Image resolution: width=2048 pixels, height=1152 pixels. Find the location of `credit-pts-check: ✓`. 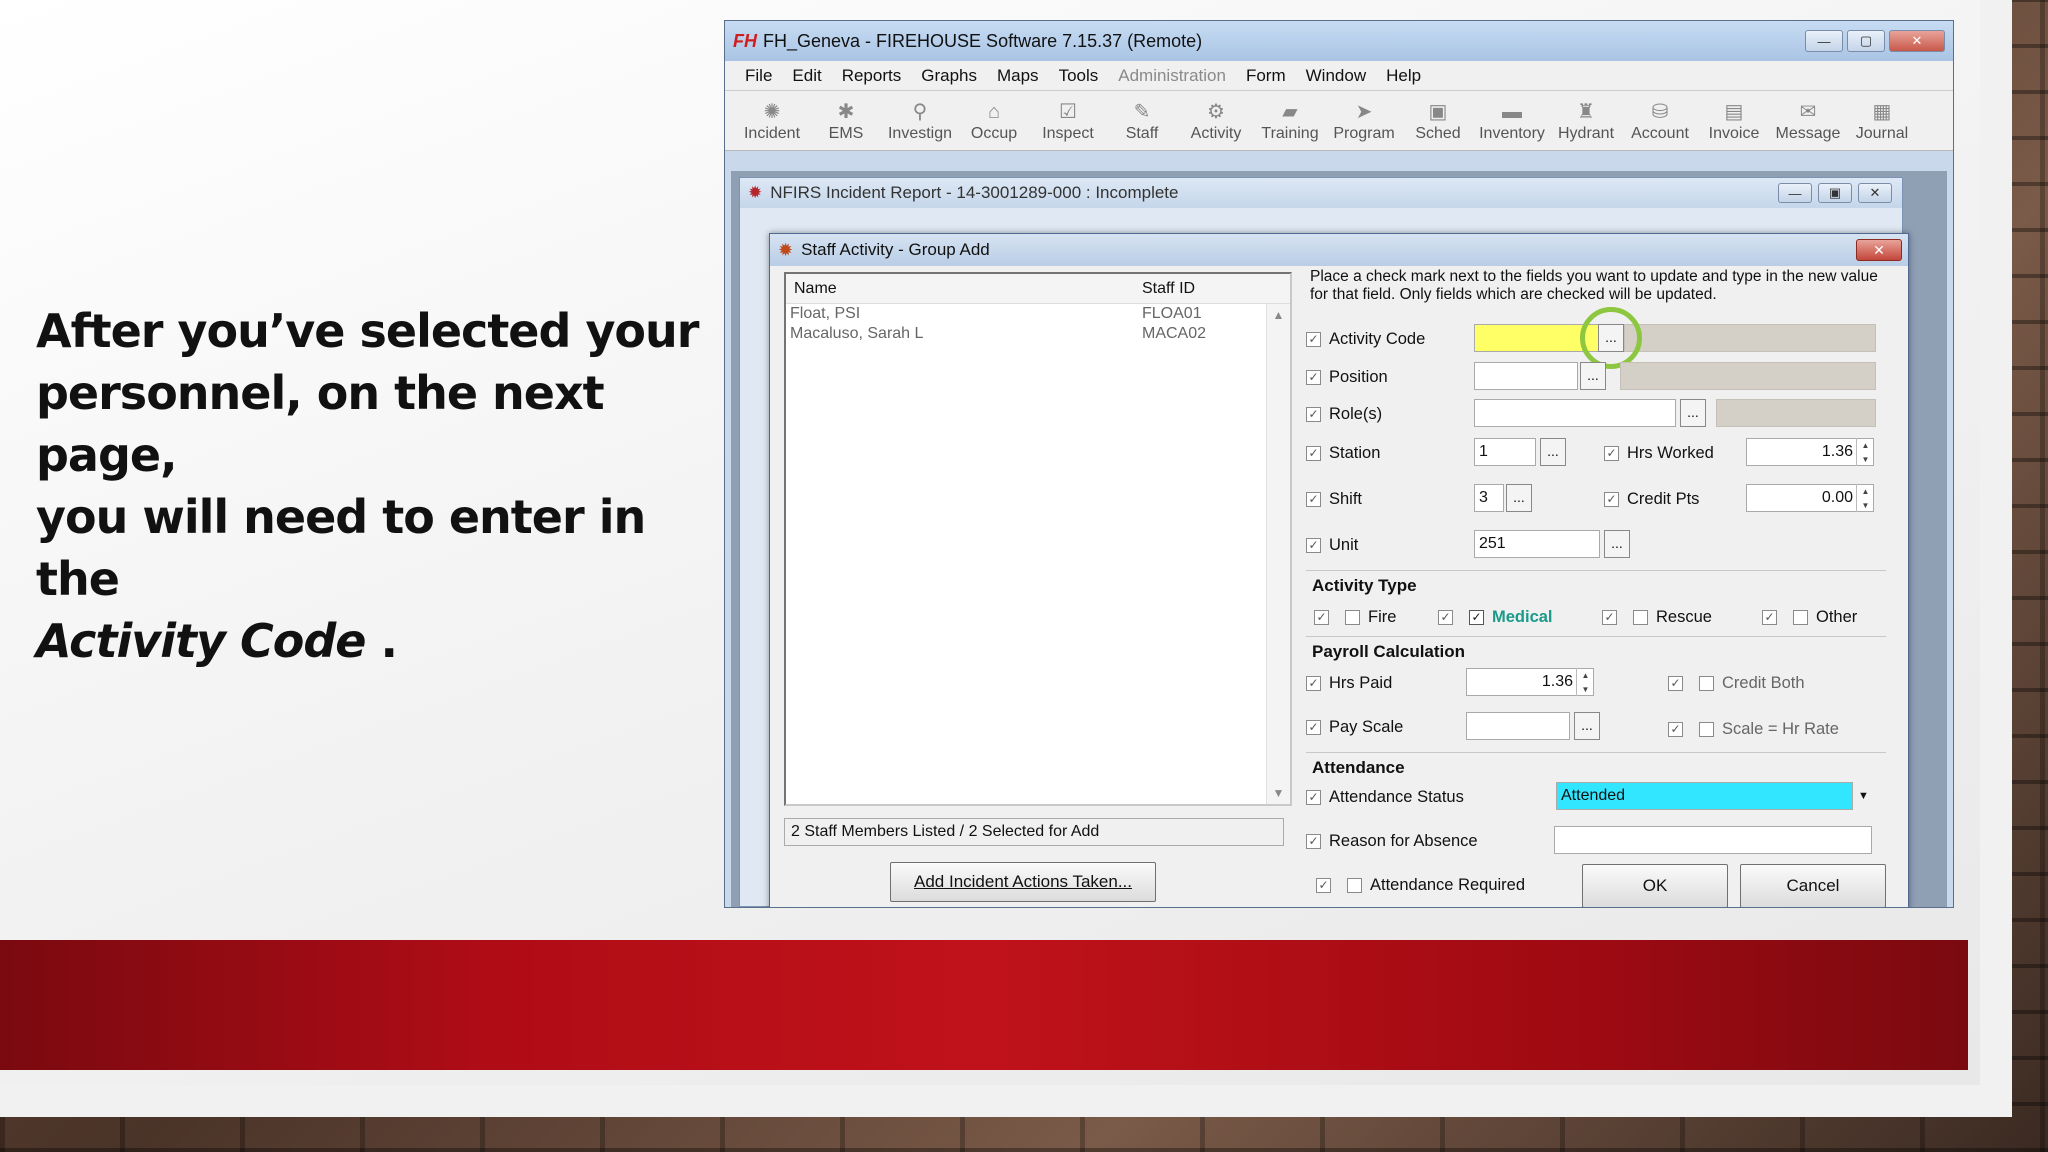

credit-pts-check: ✓ is located at coordinates (1611, 499).